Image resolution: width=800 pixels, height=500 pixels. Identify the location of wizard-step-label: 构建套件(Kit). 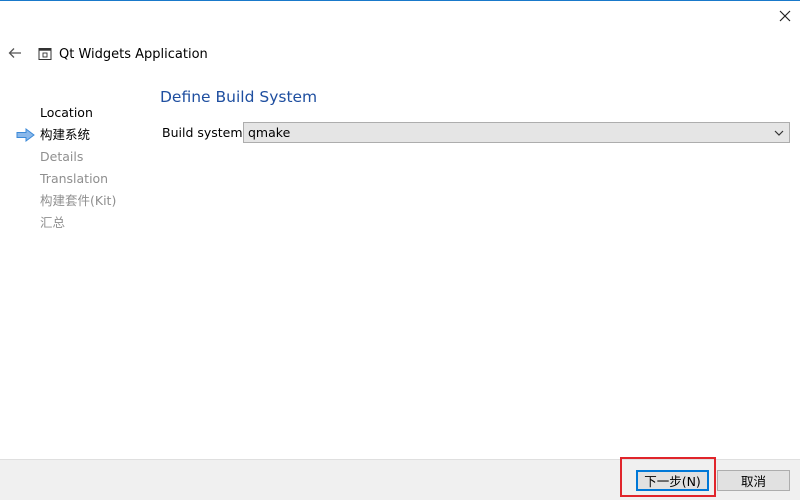
(78, 200).